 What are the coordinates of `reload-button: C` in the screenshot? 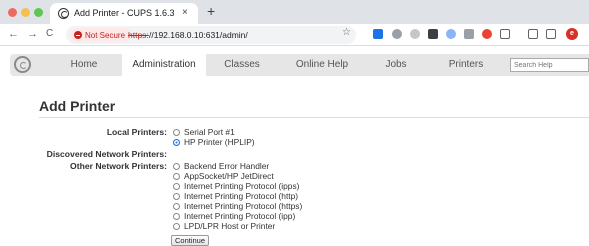 It's located at (49, 34).